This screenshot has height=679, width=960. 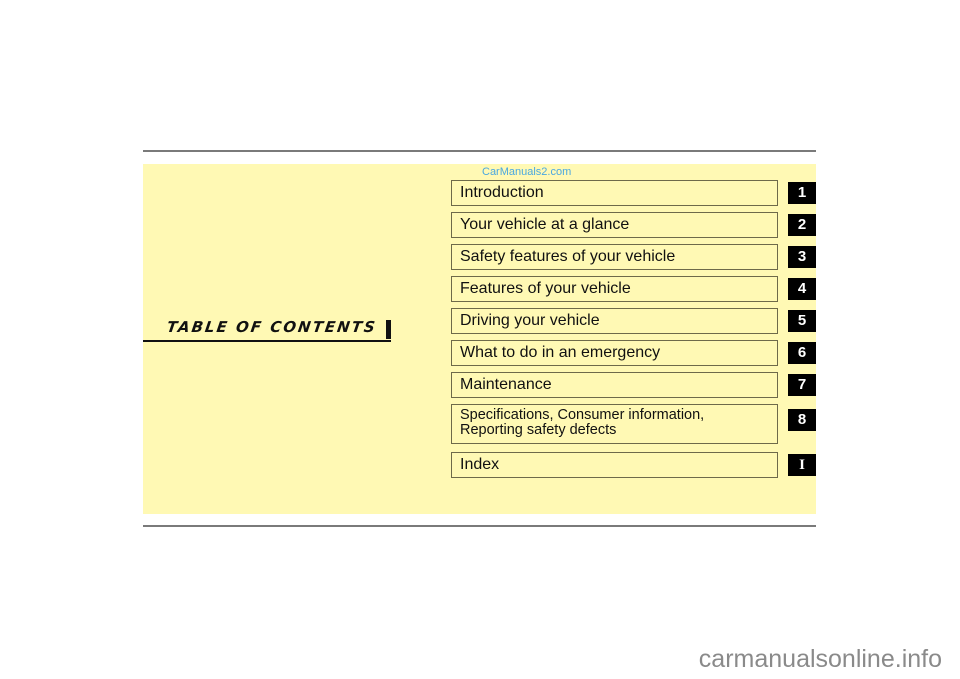 I want to click on chapter-number-badge: 3, so click(x=802, y=257).